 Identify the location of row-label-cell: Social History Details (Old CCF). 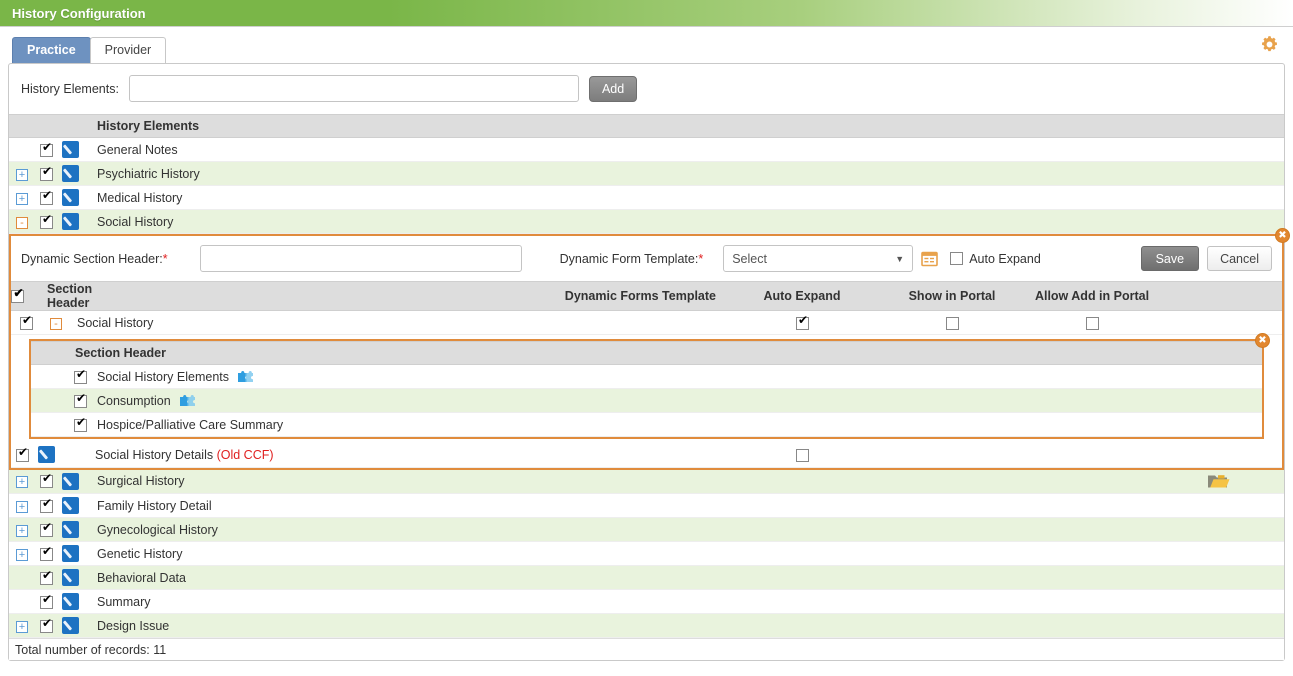
(405, 455).